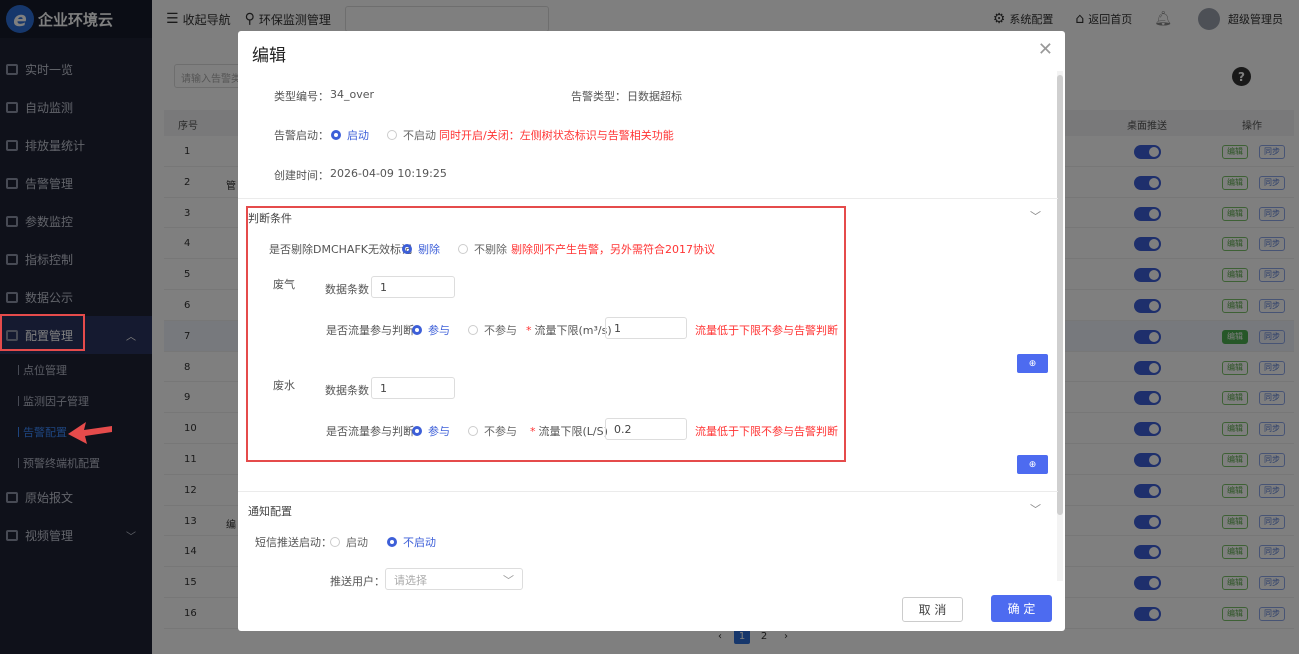 Image resolution: width=1299 pixels, height=654 pixels. I want to click on water-no-join-radio: 不参与, so click(492, 431).